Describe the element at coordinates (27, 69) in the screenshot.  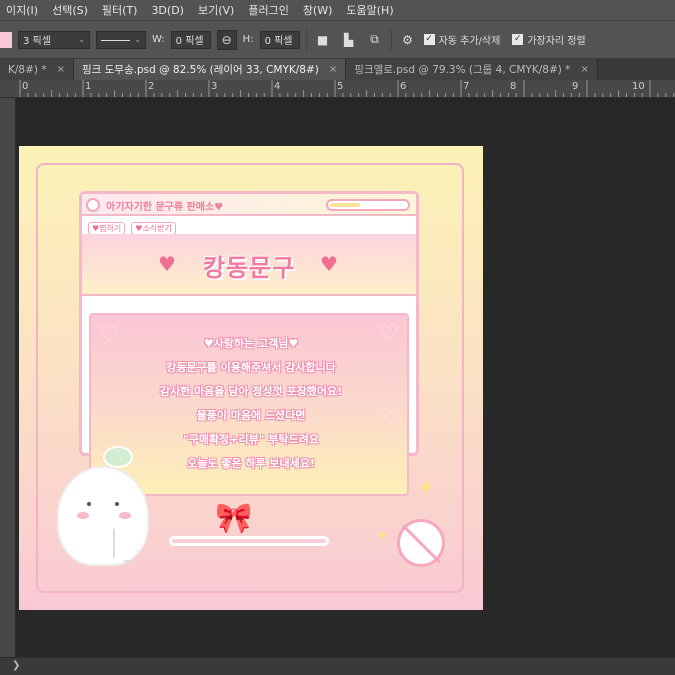
I see `tab-label: K/8#) *` at that location.